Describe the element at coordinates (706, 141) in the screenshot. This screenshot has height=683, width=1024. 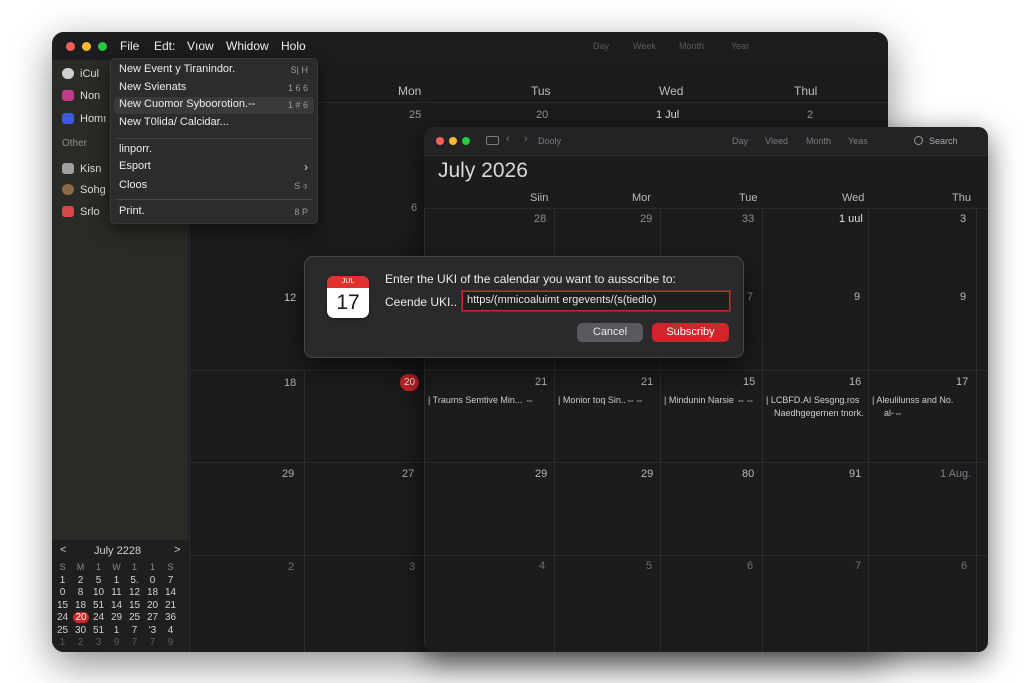
I see `titlebar: ‹ › Dooly Day Vleed Month Yeas Search` at that location.